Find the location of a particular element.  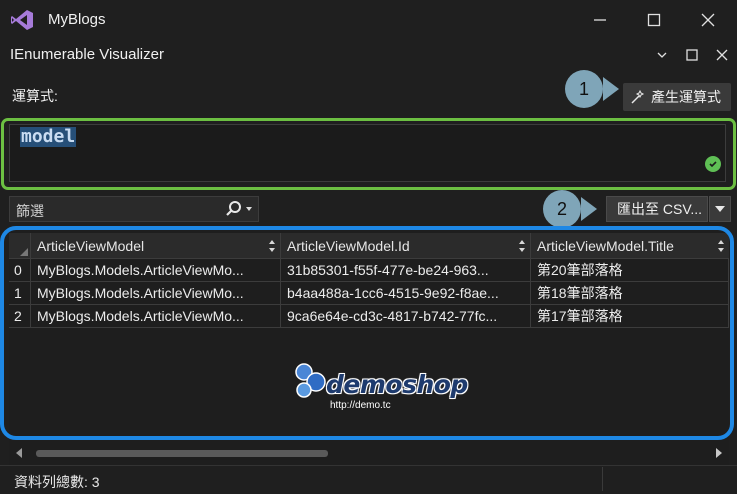

filter-placeholder: 篩選 is located at coordinates (30, 211).